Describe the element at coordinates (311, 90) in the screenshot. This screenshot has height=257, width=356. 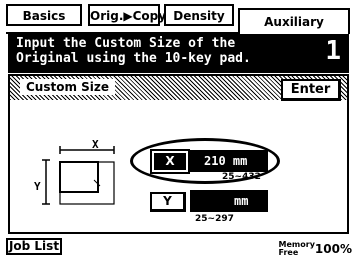
I see `enter-button: Enter` at that location.